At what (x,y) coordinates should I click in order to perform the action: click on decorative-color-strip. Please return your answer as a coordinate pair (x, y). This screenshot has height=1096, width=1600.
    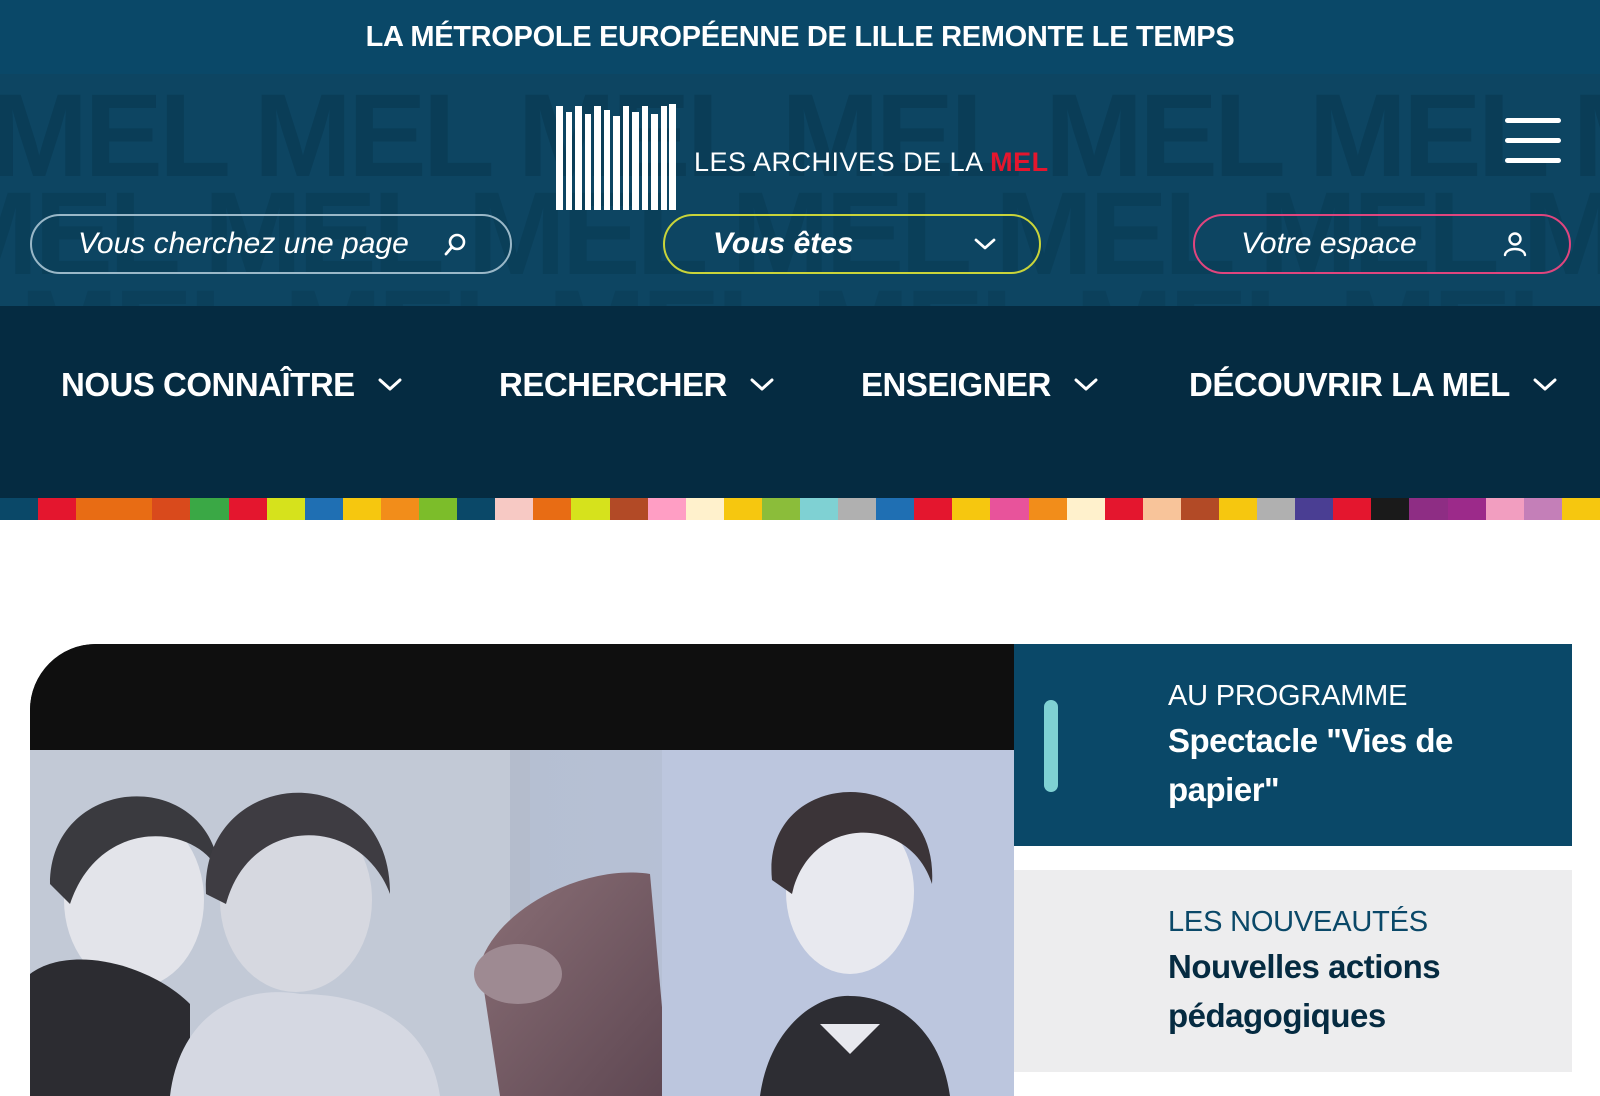
    Looking at the image, I should click on (800, 509).